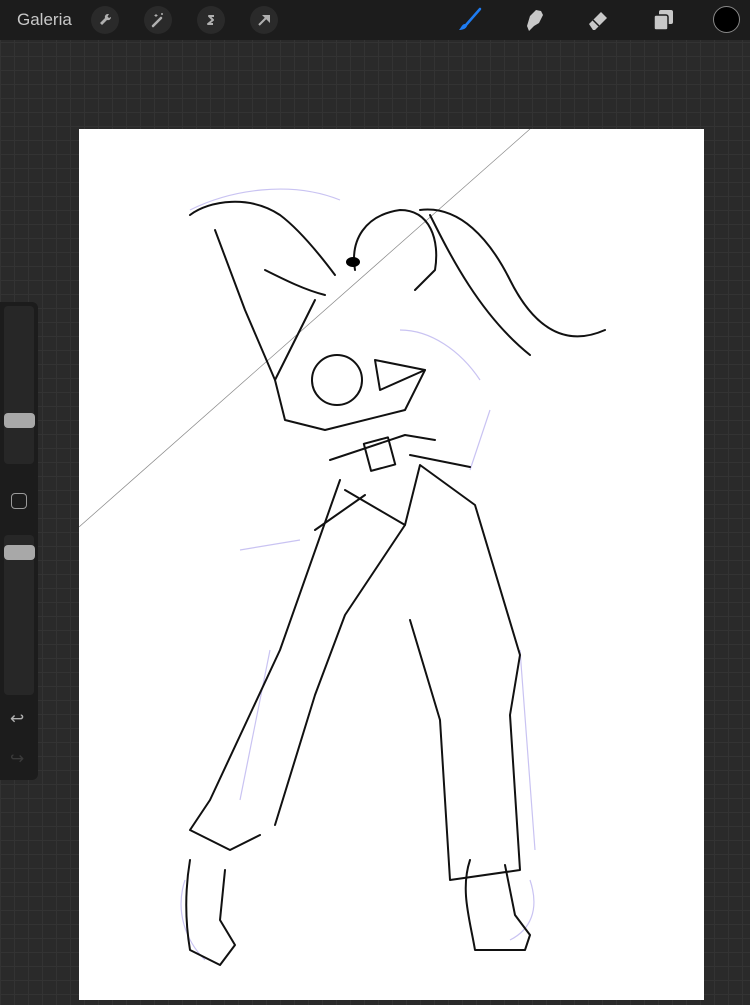  Describe the element at coordinates (19, 501) in the screenshot. I see `modify-button` at that location.